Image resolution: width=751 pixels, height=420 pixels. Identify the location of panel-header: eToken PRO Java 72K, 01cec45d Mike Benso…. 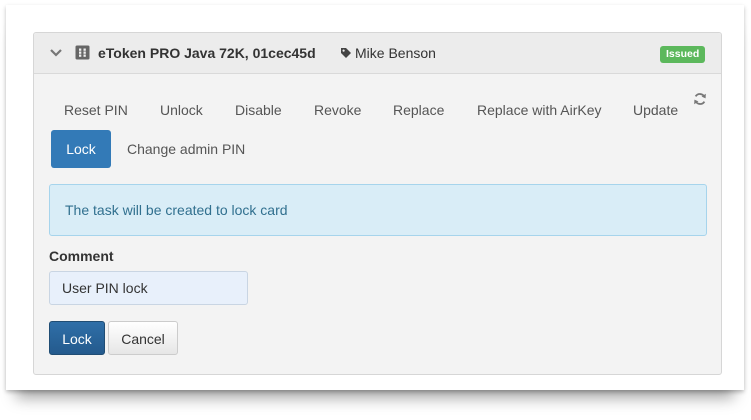
(377, 53).